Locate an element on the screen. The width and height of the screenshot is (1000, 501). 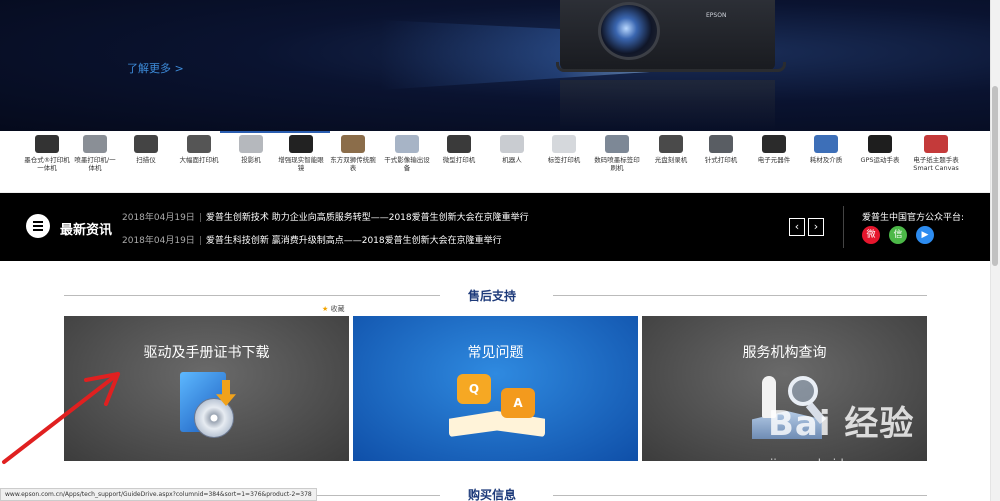
news-bar is located at coordinates (495, 227).